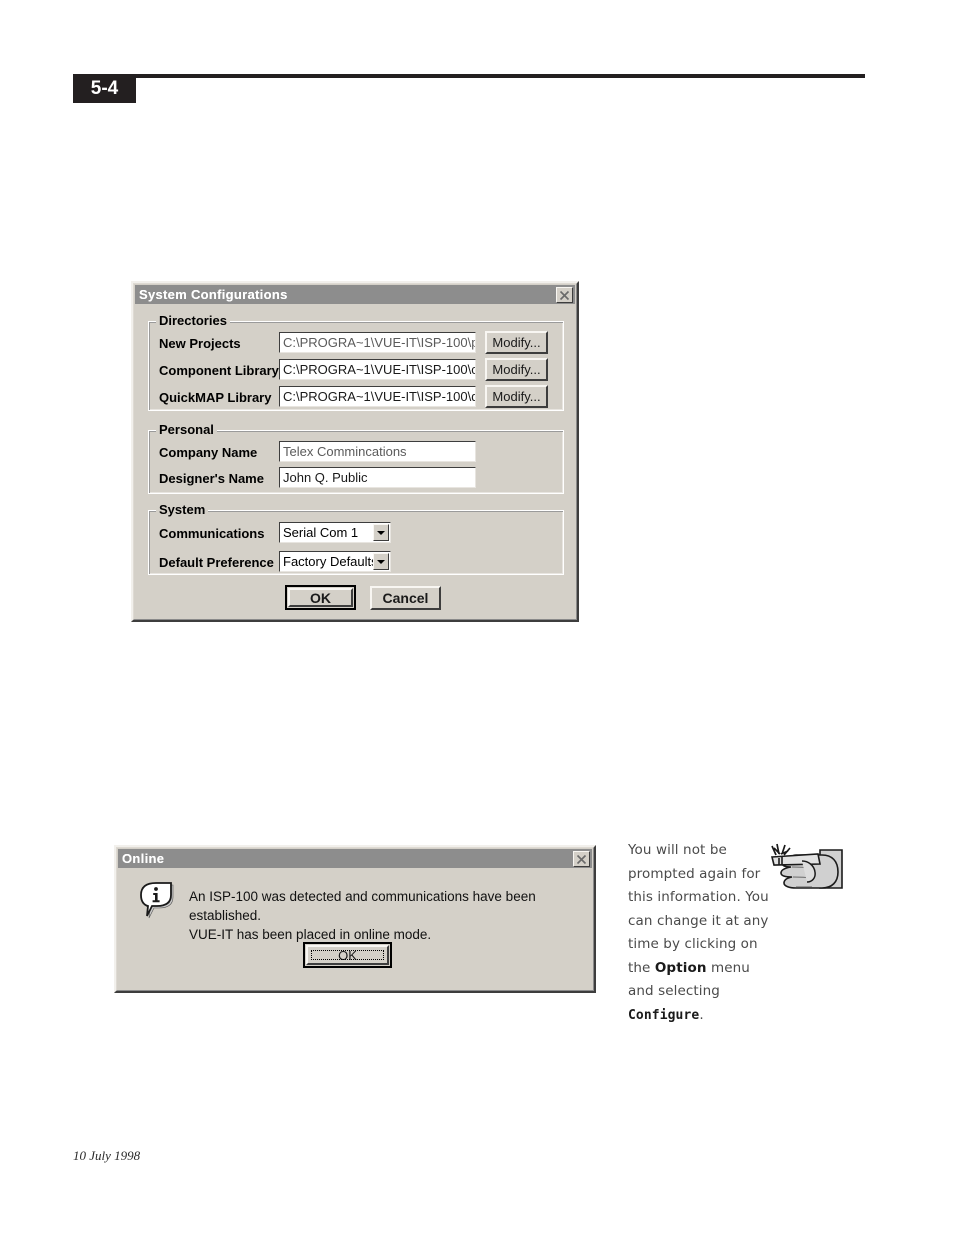 The width and height of the screenshot is (954, 1235). I want to click on page-header: 5-4, so click(469, 89).